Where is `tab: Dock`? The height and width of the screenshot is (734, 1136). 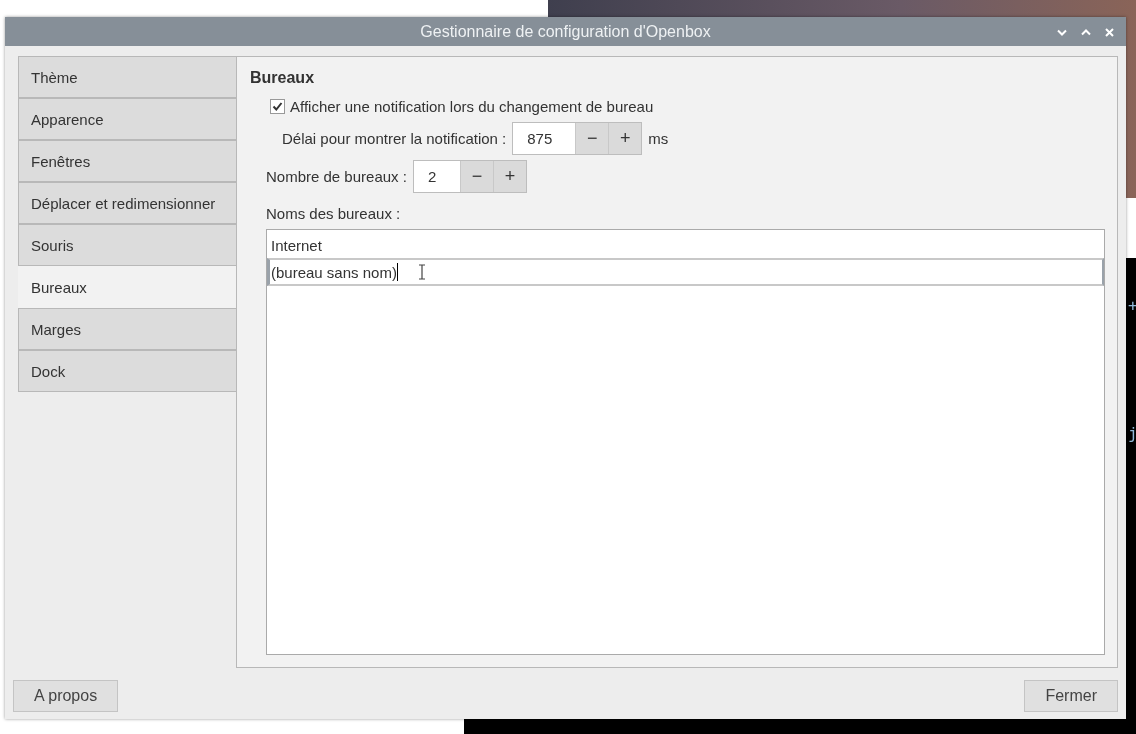 tab: Dock is located at coordinates (127, 371).